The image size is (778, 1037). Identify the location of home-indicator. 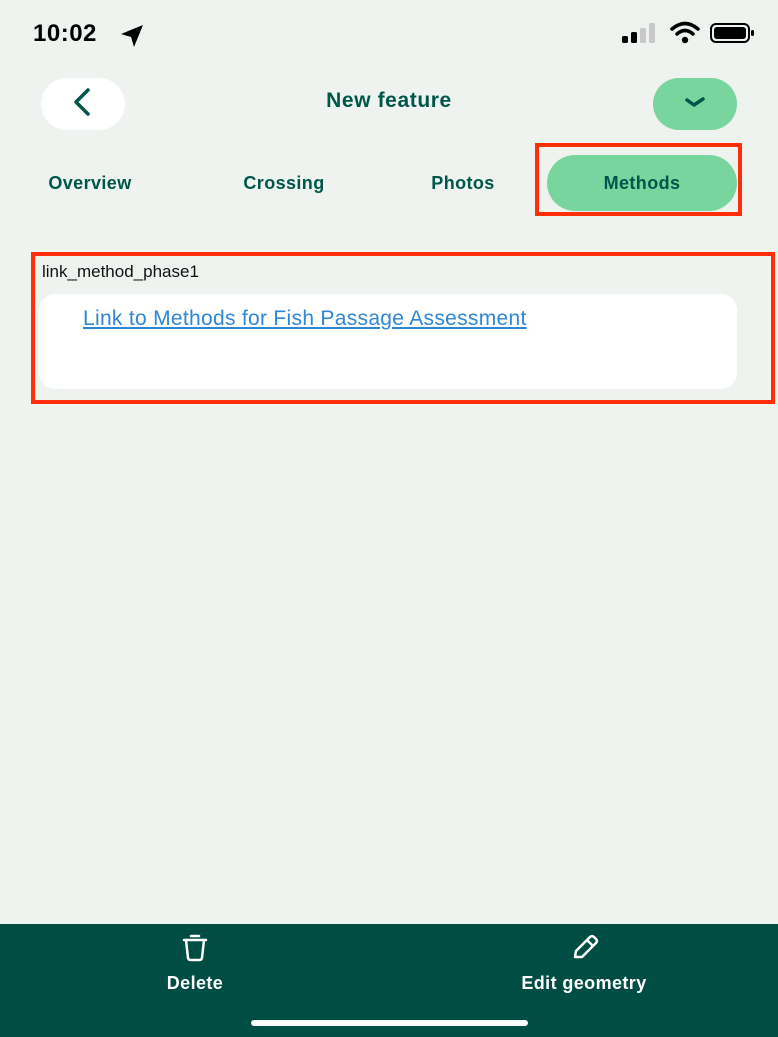
(389, 1023).